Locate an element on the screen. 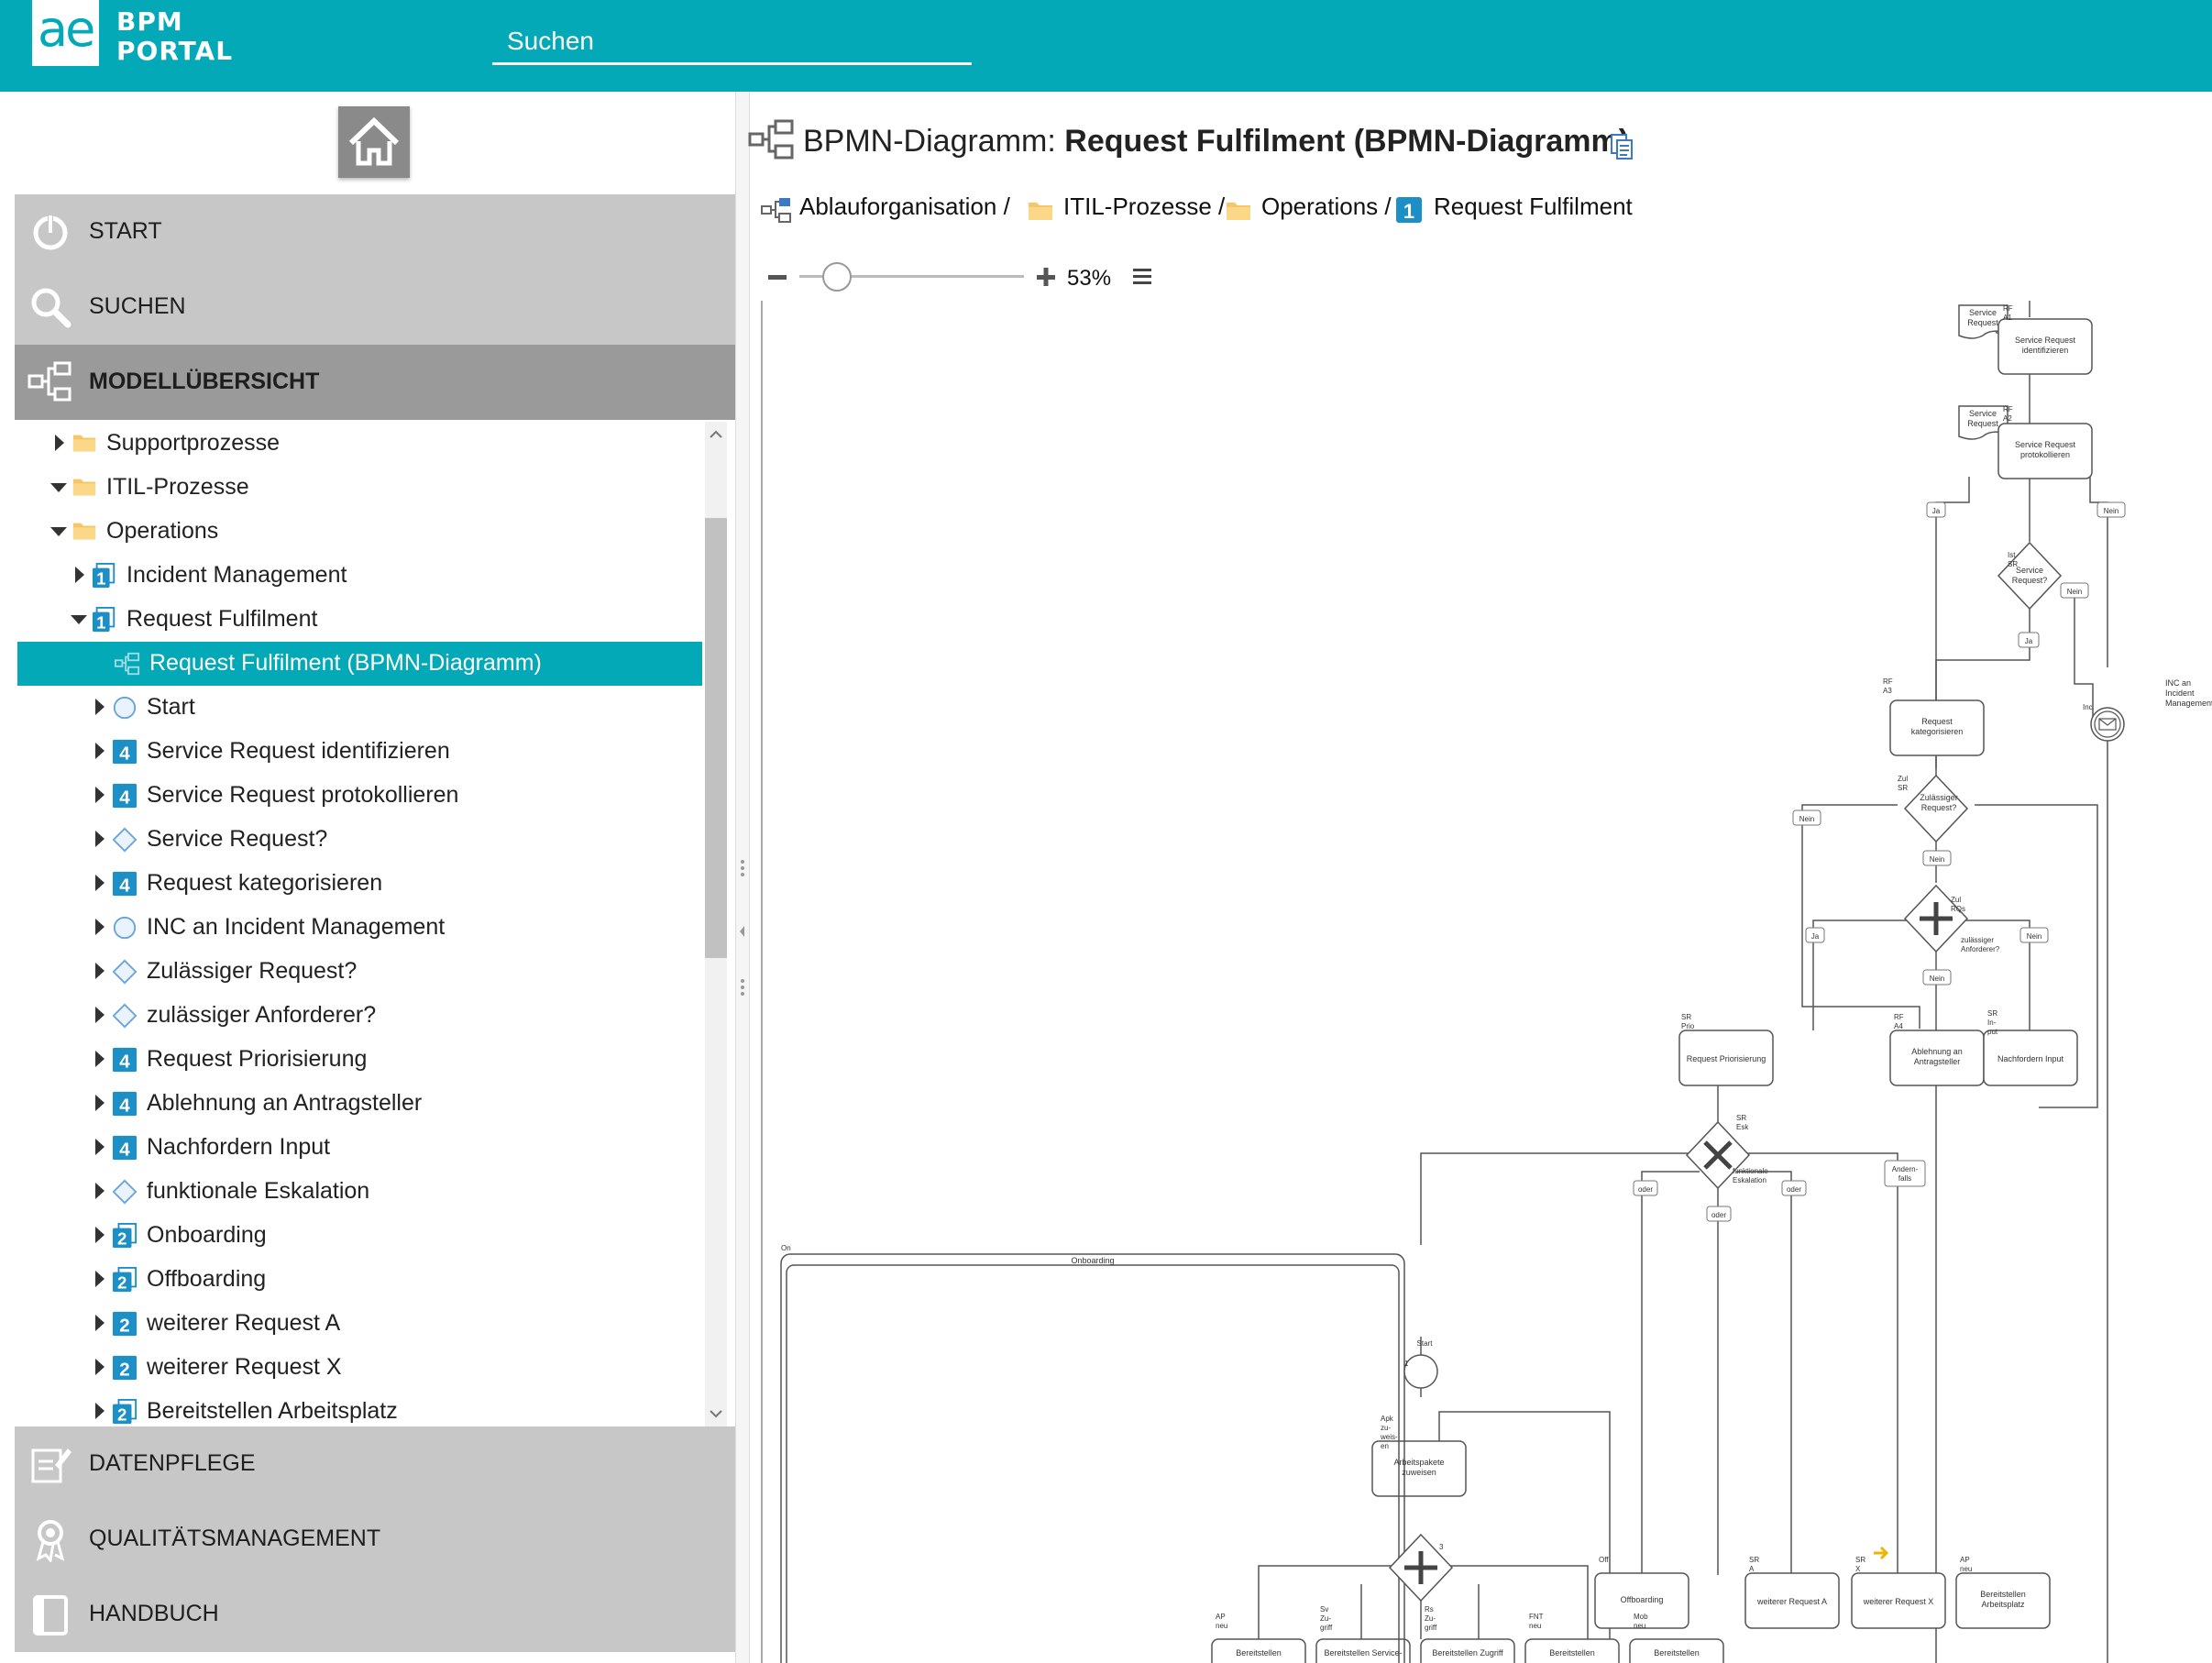 This screenshot has width=2212, height=1663. tree-item-label: Ablehnung an Antragsteller is located at coordinates (285, 1103).